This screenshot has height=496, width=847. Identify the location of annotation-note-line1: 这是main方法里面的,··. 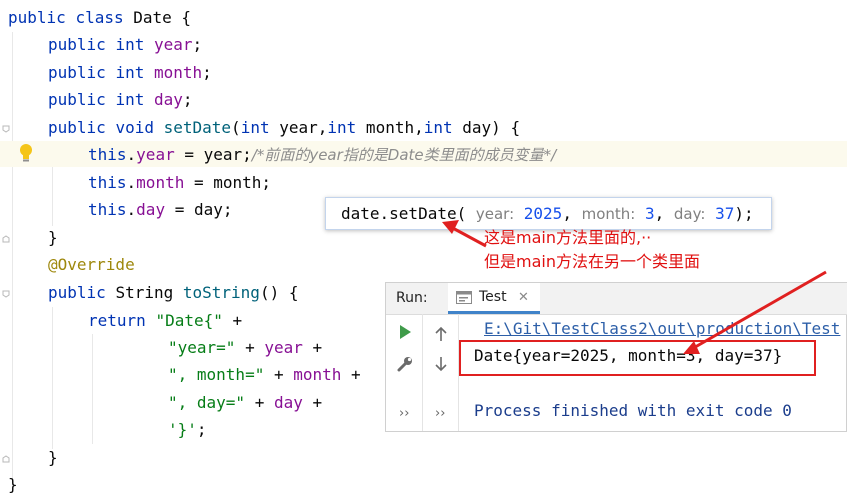
(568, 237).